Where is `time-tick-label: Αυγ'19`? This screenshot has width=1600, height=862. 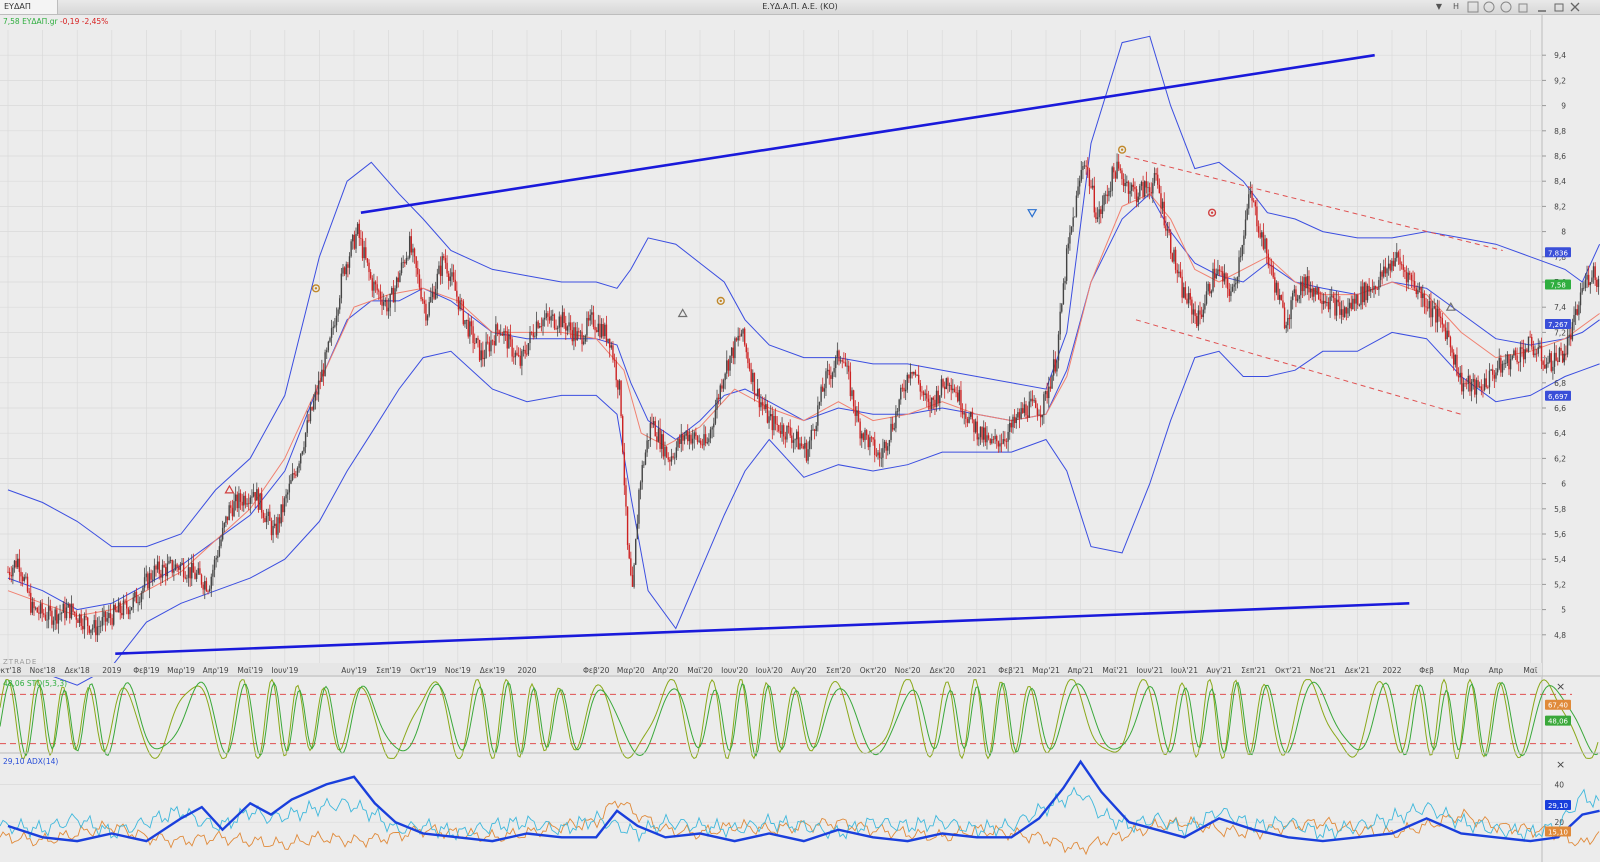
time-tick-label: Αυγ'19 is located at coordinates (354, 670).